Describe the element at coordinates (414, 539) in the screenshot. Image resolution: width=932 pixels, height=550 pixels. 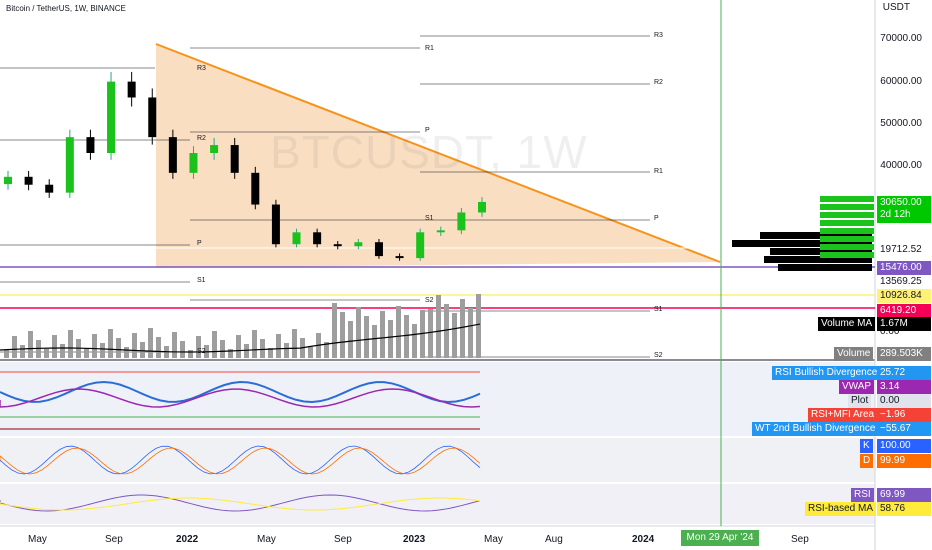
I see `time-label: 2023` at that location.